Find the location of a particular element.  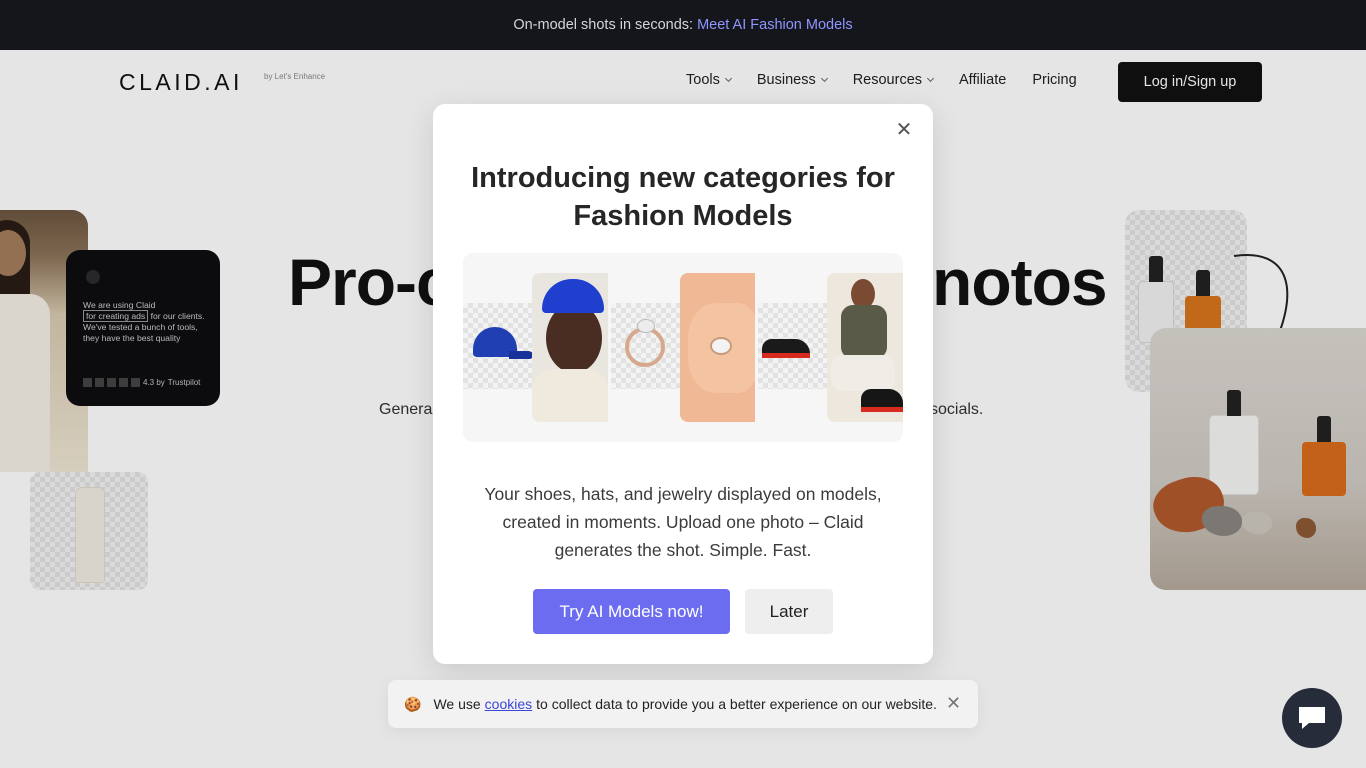

announcement-link: Meet AI Fashion Models is located at coordinates (775, 25).